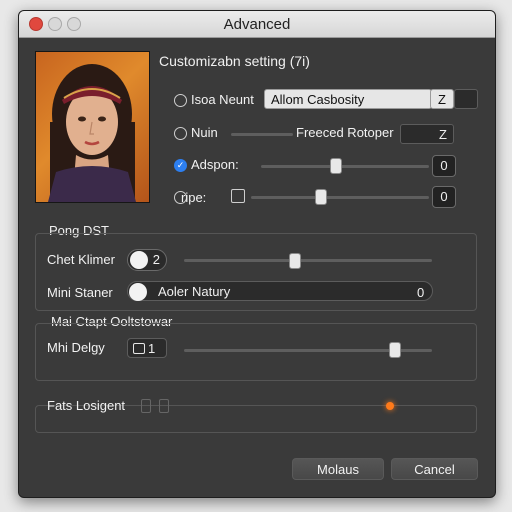 This screenshot has height=512, width=512. What do you see at coordinates (348, 99) in the screenshot?
I see `row1-dropdown: Allom Casbosity` at bounding box center [348, 99].